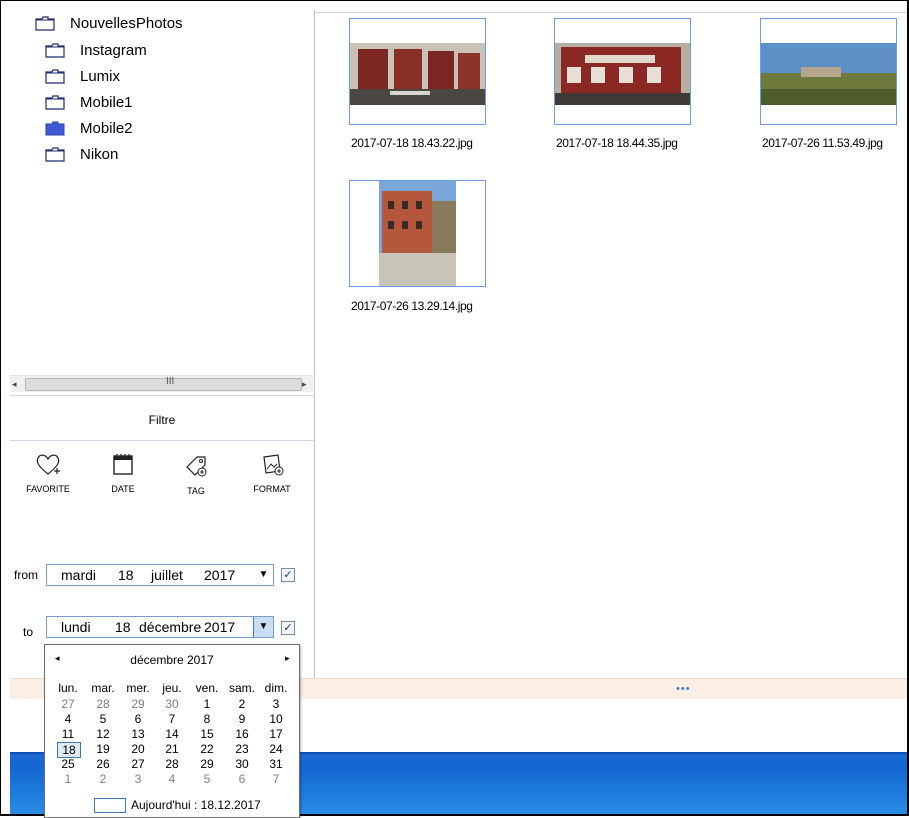  Describe the element at coordinates (196, 491) in the screenshot. I see `tag-label: TAG` at that location.